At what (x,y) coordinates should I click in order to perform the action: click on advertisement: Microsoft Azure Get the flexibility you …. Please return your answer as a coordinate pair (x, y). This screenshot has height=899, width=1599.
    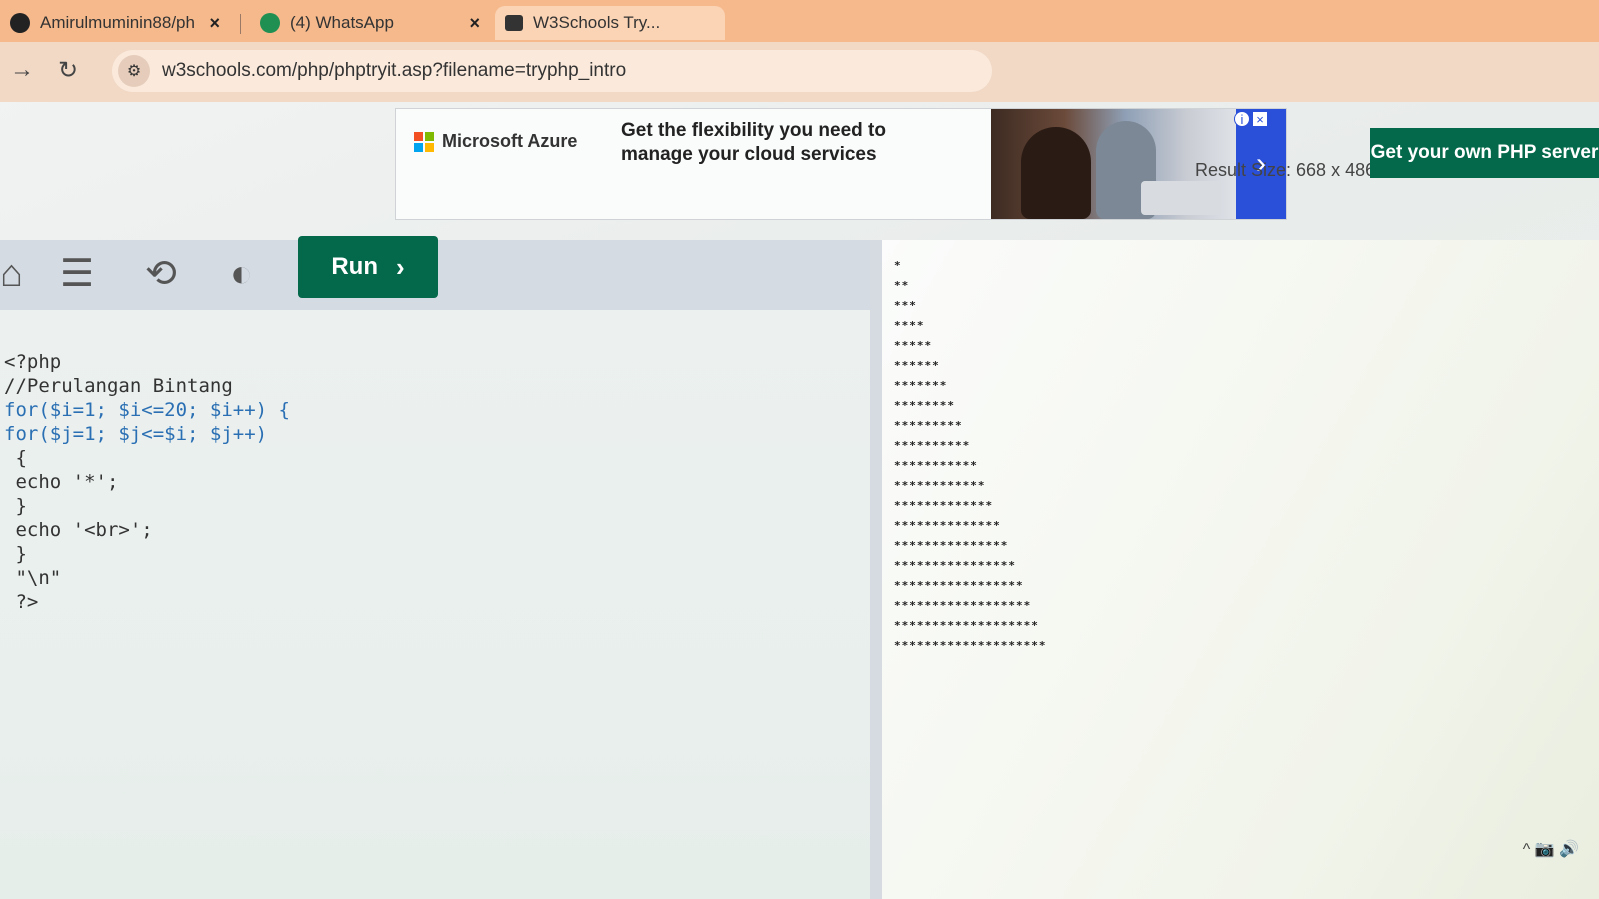
    Looking at the image, I should click on (841, 164).